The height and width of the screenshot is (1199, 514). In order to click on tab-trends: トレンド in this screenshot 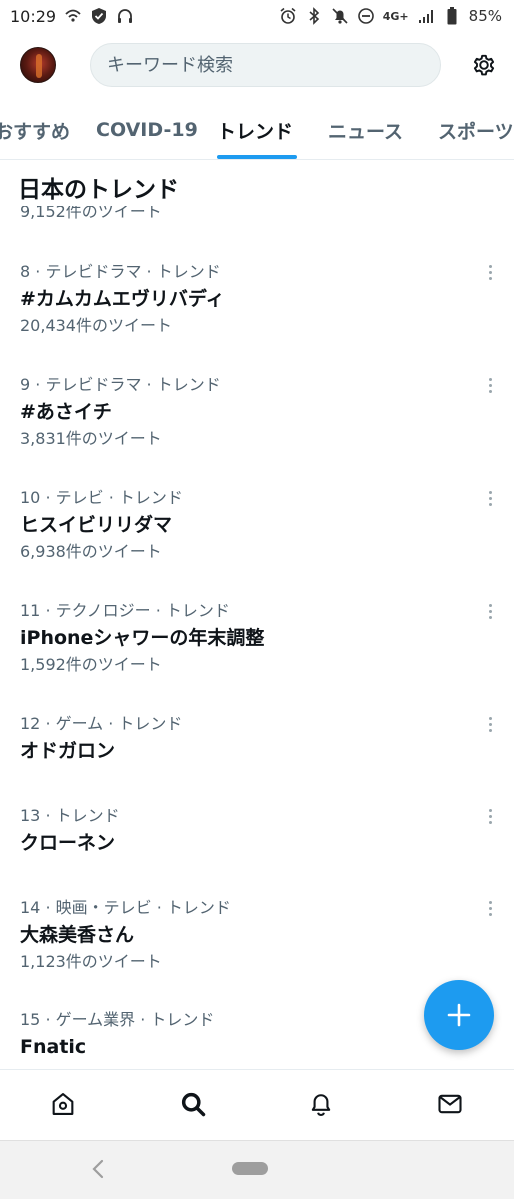, I will do `click(255, 129)`.